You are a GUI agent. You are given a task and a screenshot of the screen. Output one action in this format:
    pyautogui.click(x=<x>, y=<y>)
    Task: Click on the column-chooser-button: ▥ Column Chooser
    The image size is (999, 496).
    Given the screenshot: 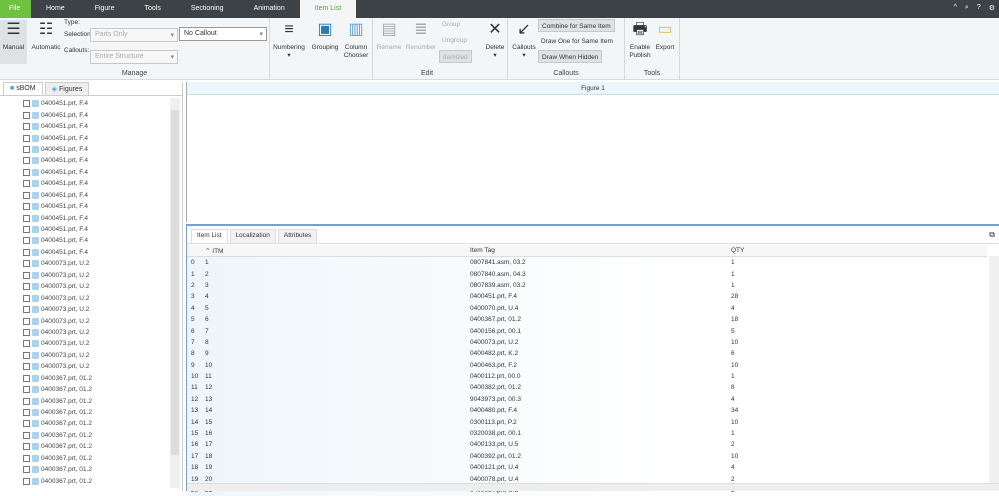 What is the action you would take?
    pyautogui.click(x=356, y=40)
    